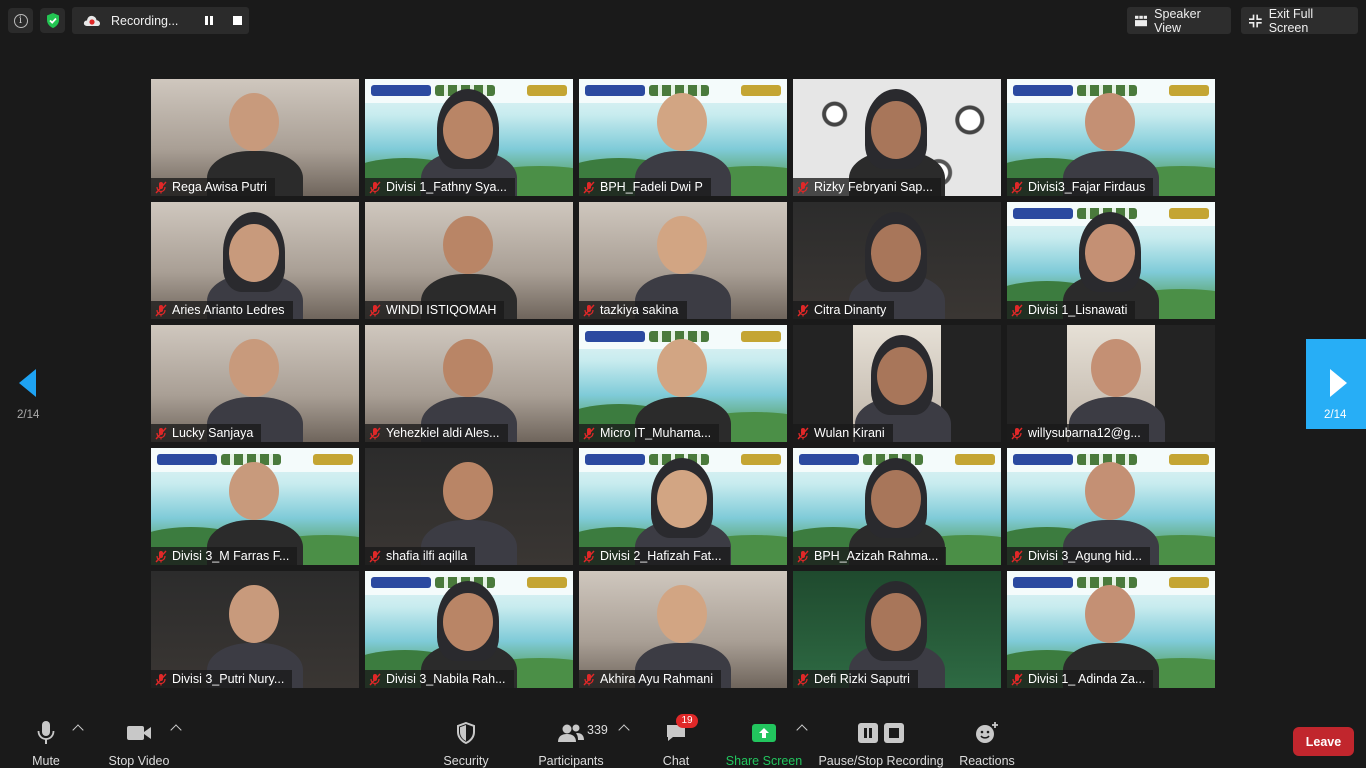  I want to click on participant-name: Divisi 1_Lisnawati, so click(1078, 310).